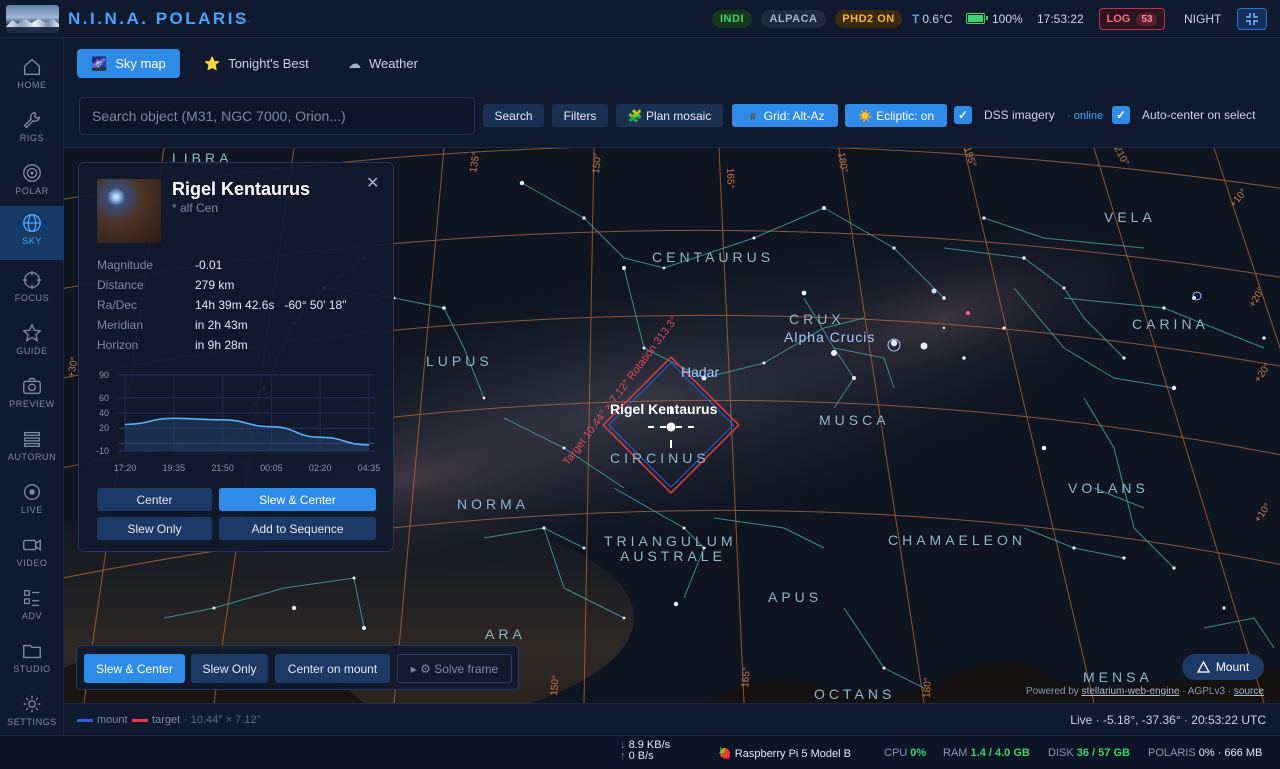  What do you see at coordinates (129, 211) in the screenshot?
I see `object-thumbnail` at bounding box center [129, 211].